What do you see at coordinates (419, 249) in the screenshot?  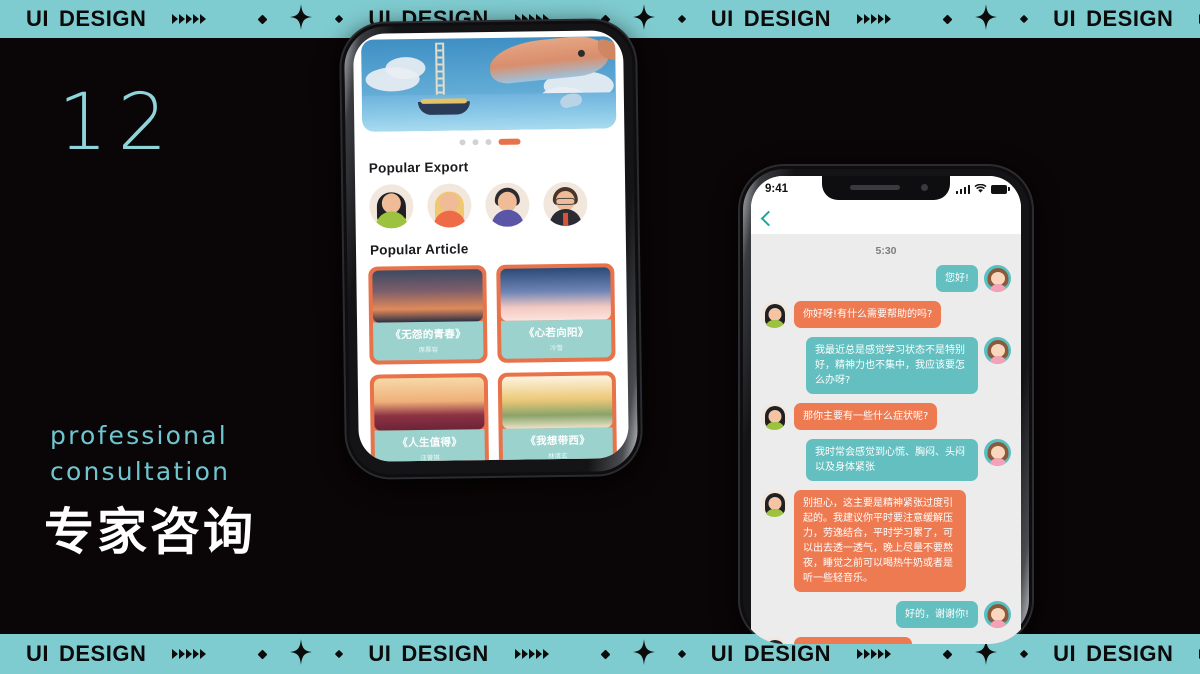 I see `section-title-popular-article: Popular Article` at bounding box center [419, 249].